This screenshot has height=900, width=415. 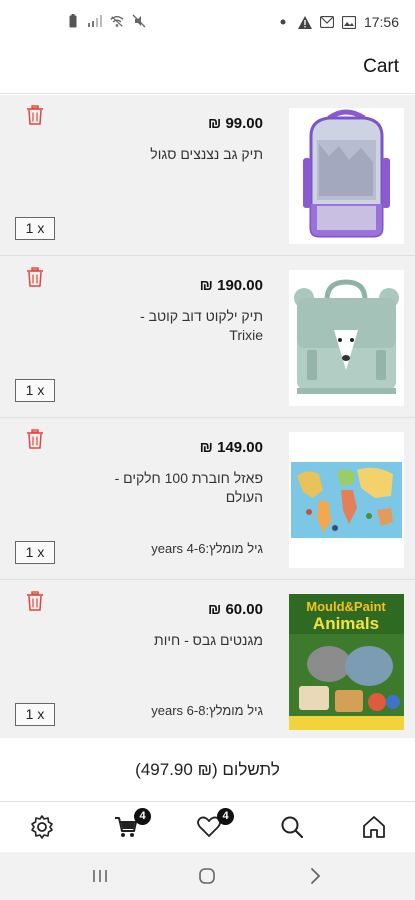 What do you see at coordinates (106, 21) in the screenshot?
I see `status-left-icons` at bounding box center [106, 21].